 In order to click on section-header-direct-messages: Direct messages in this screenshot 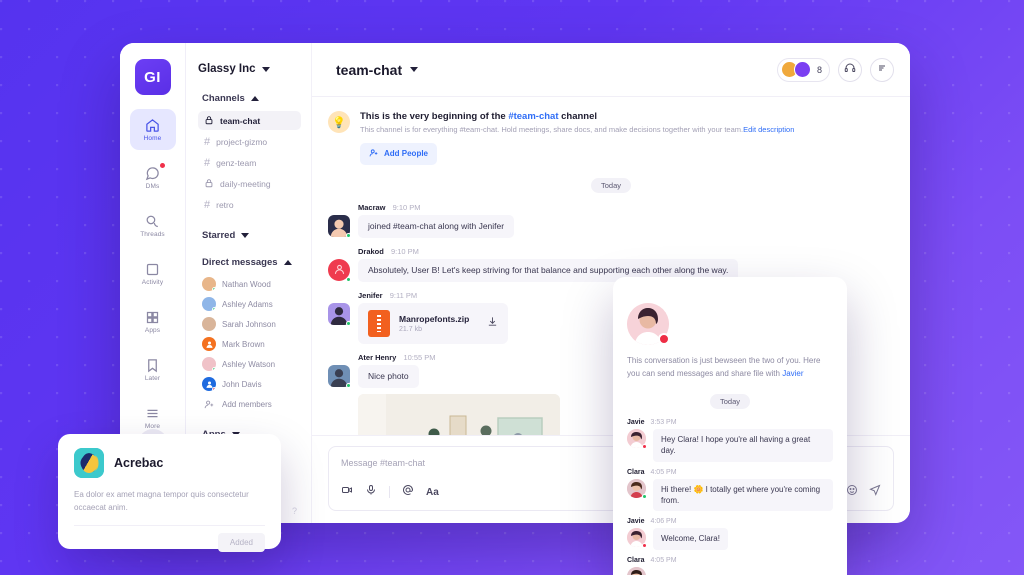, I will do `click(251, 262)`.